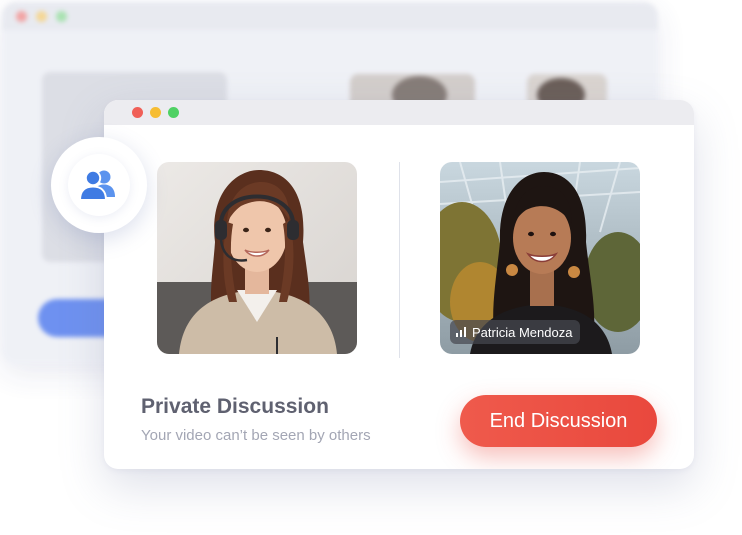 The image size is (742, 535). Describe the element at coordinates (173, 112) in the screenshot. I see `window-maximize-button` at that location.